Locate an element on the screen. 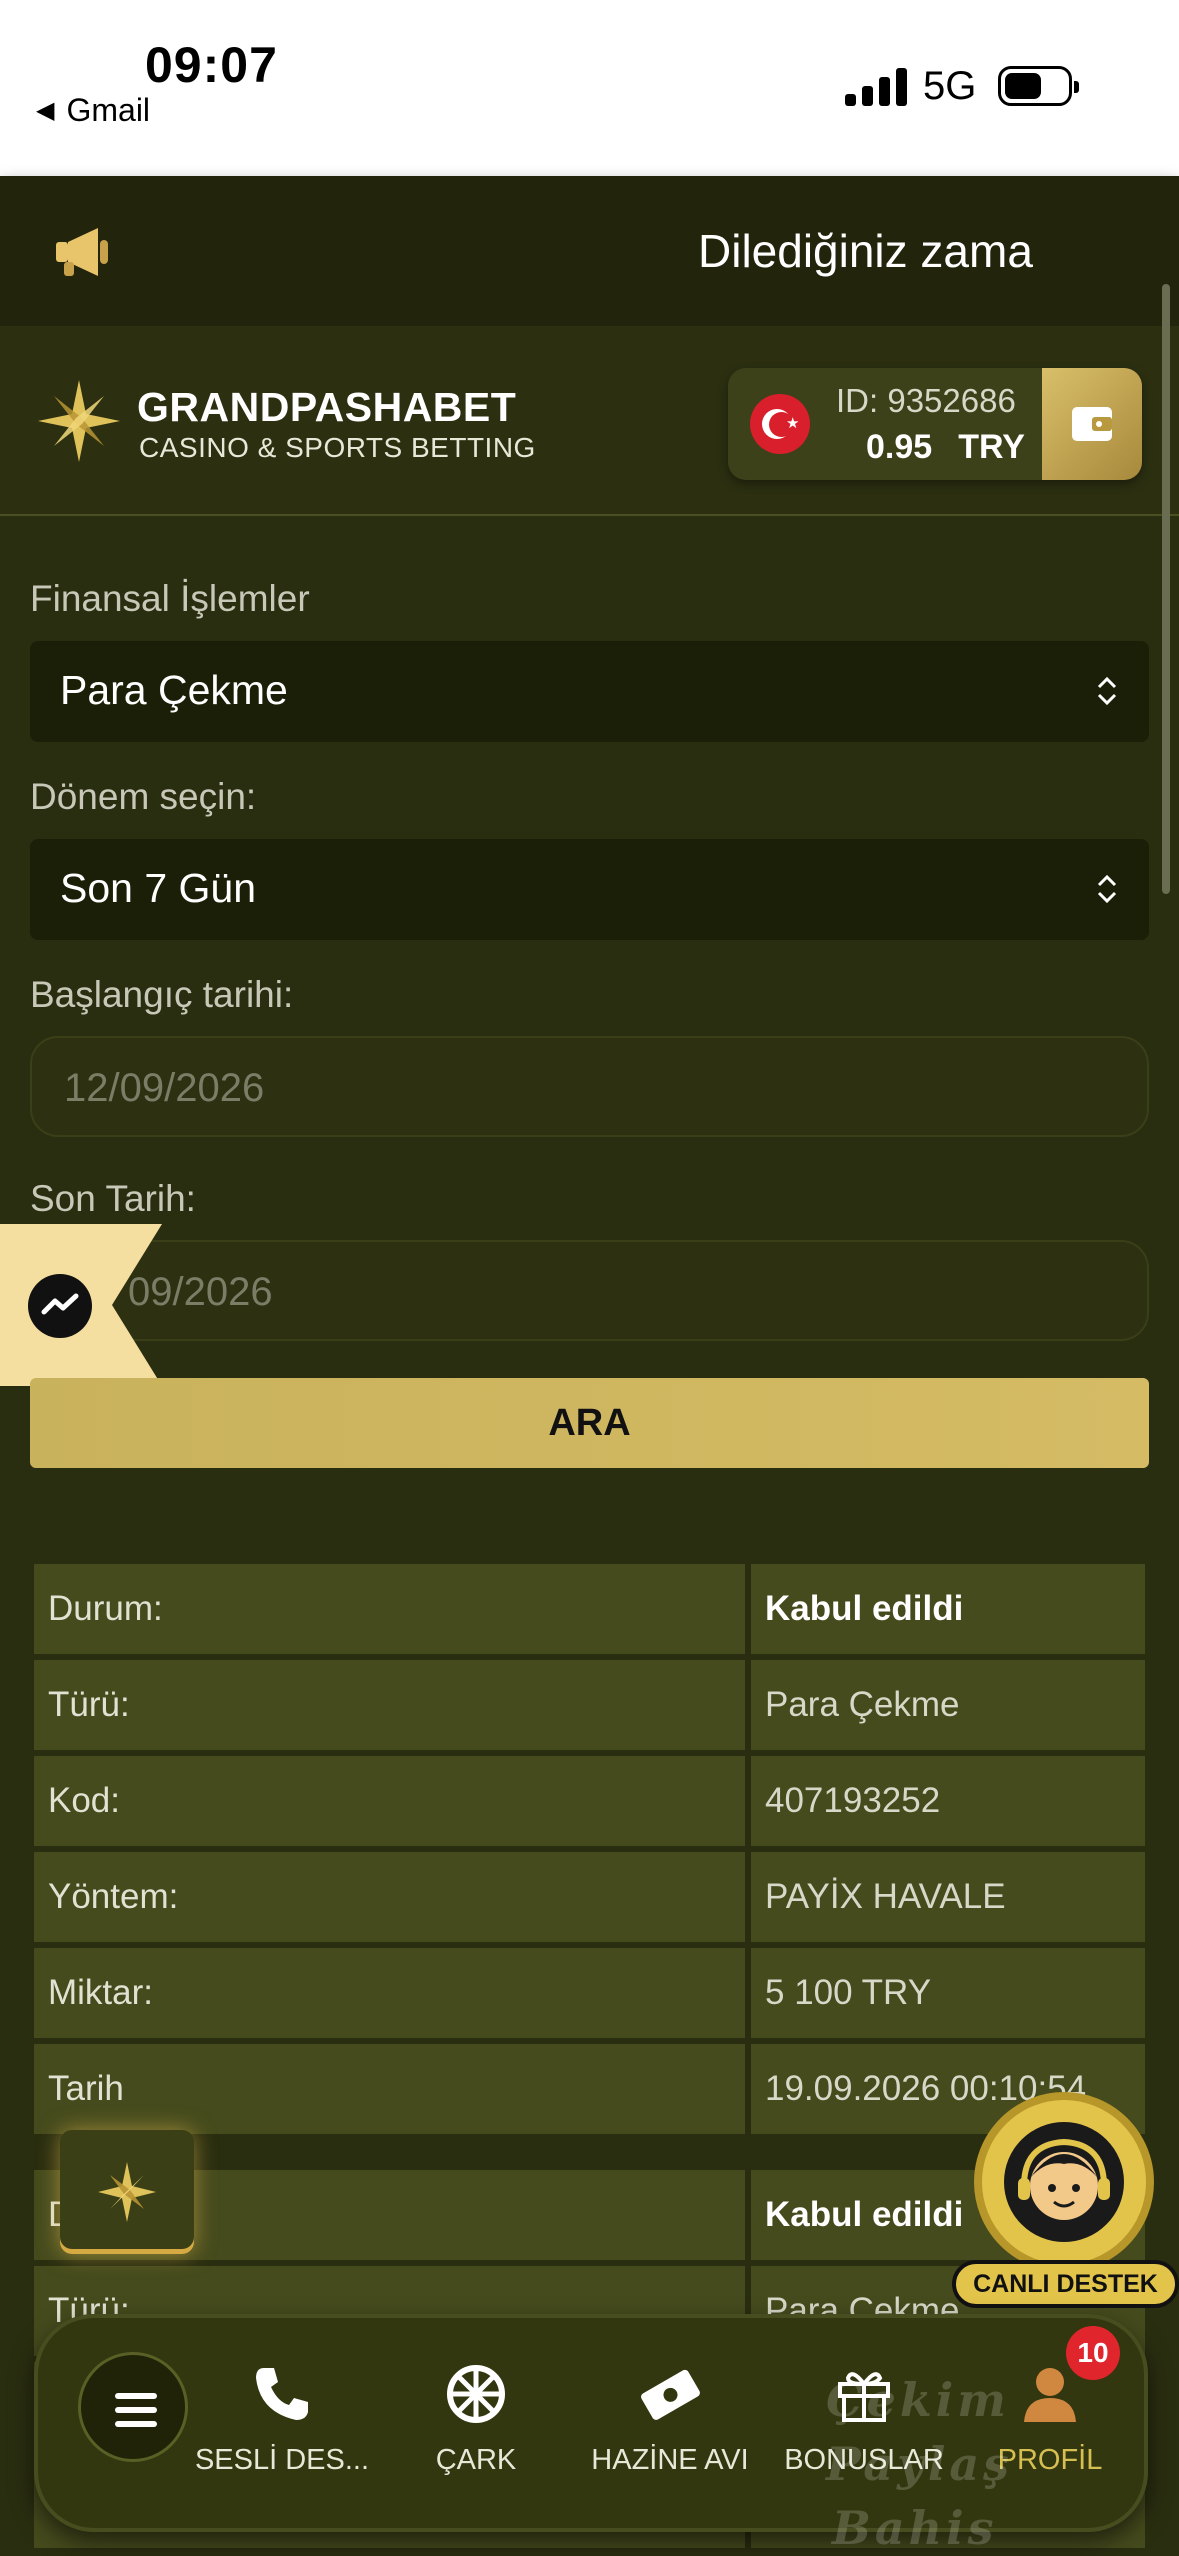 Image resolution: width=1179 pixels, height=2556 pixels. back-app-label: Gmail is located at coordinates (108, 110).